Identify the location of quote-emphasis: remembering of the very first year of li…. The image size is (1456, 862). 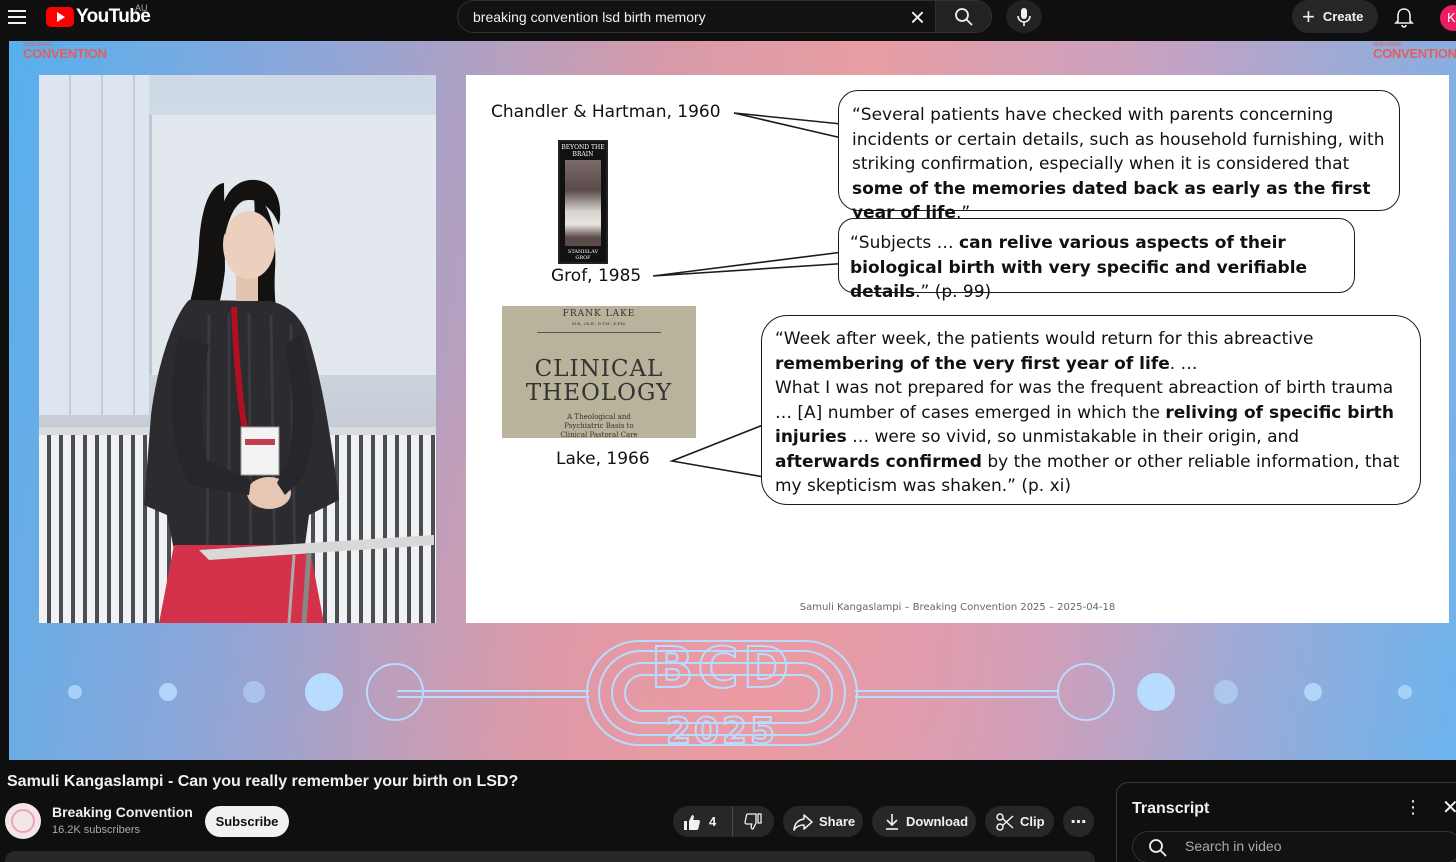
(972, 363).